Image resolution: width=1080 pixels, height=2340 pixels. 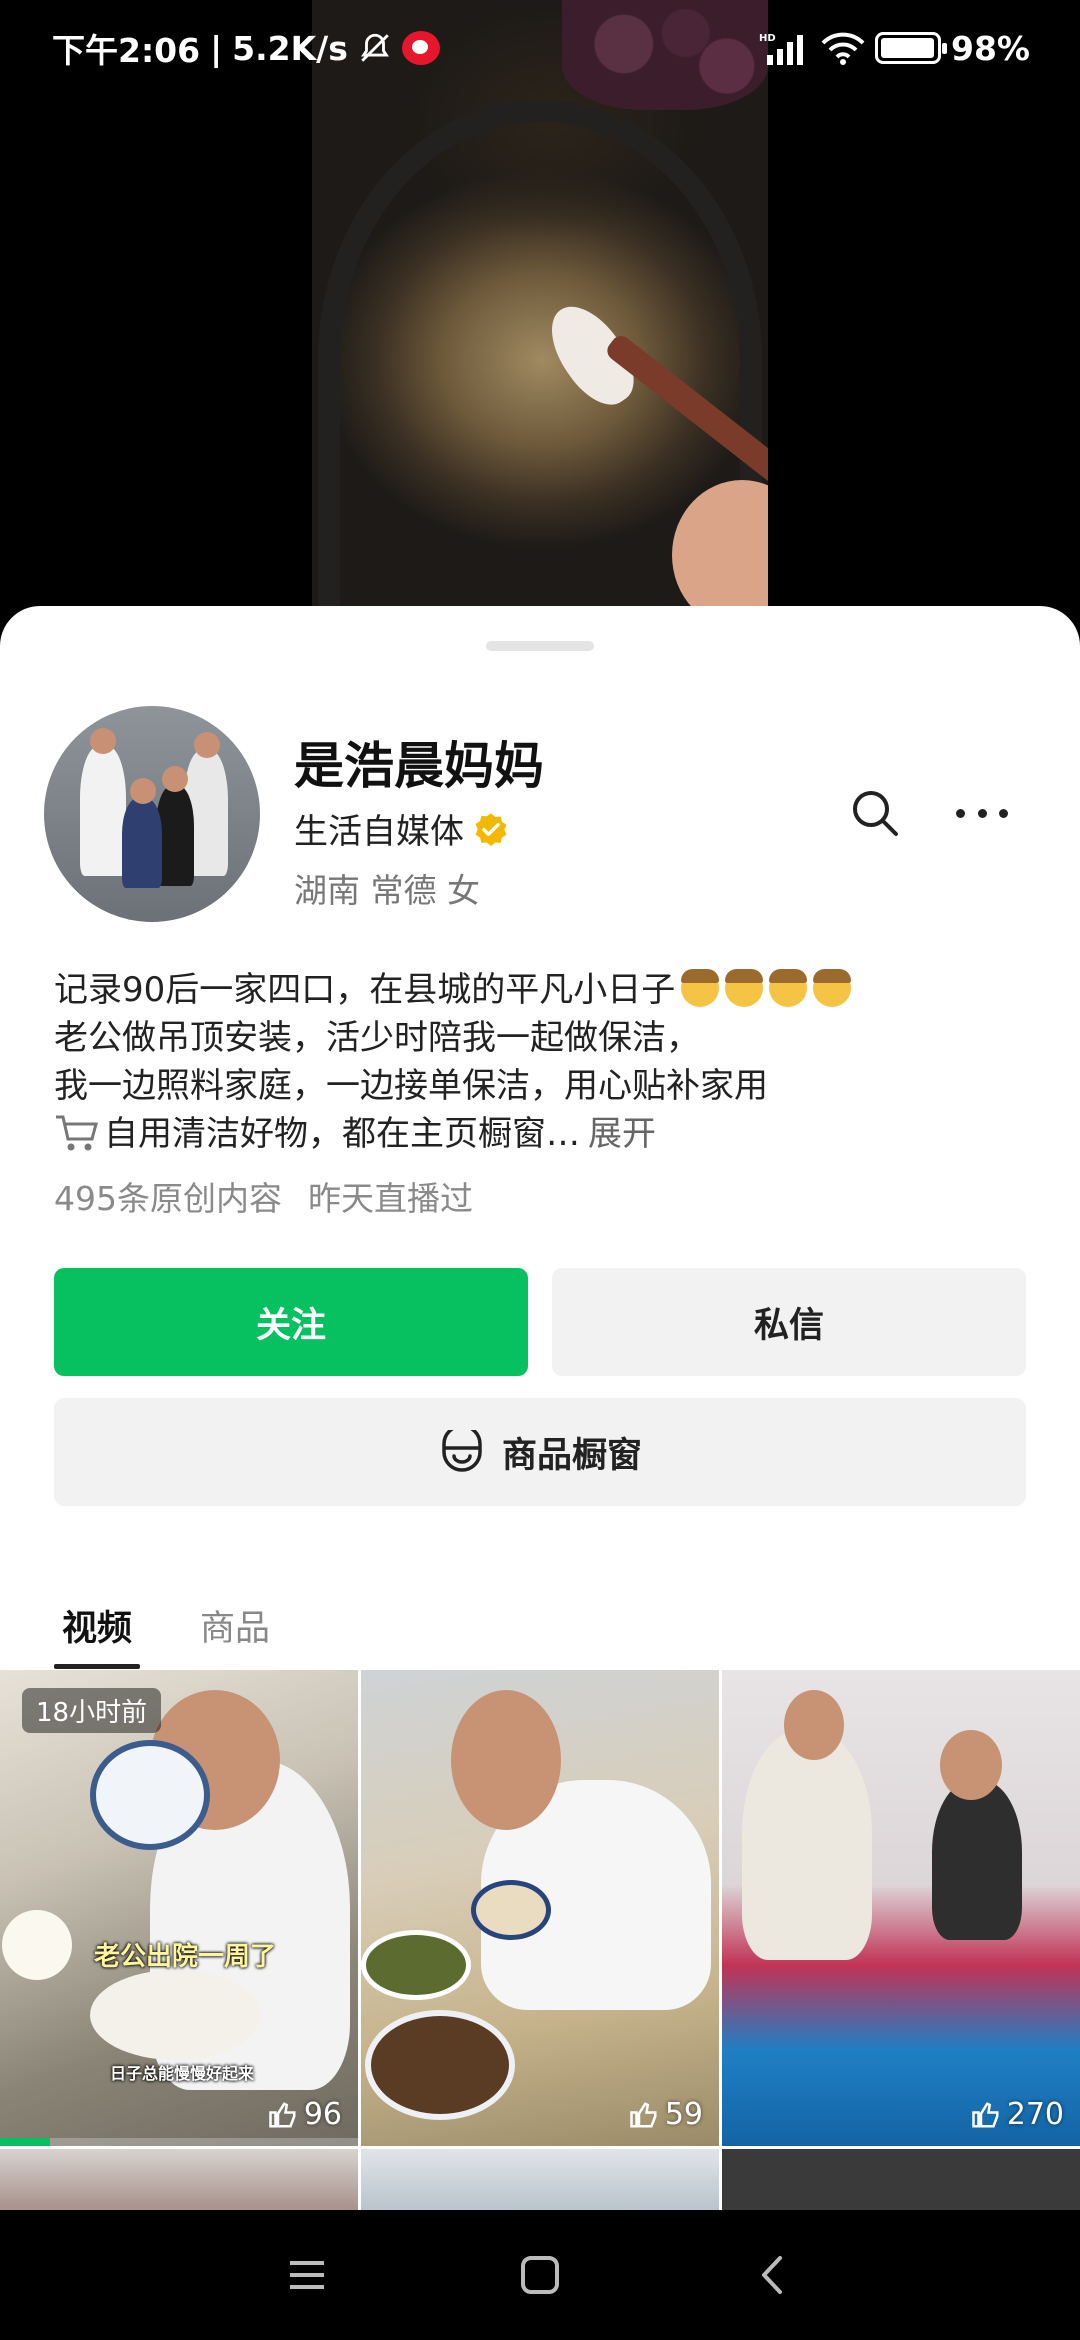 I want to click on shop-button: 商品橱窗, so click(x=540, y=1452).